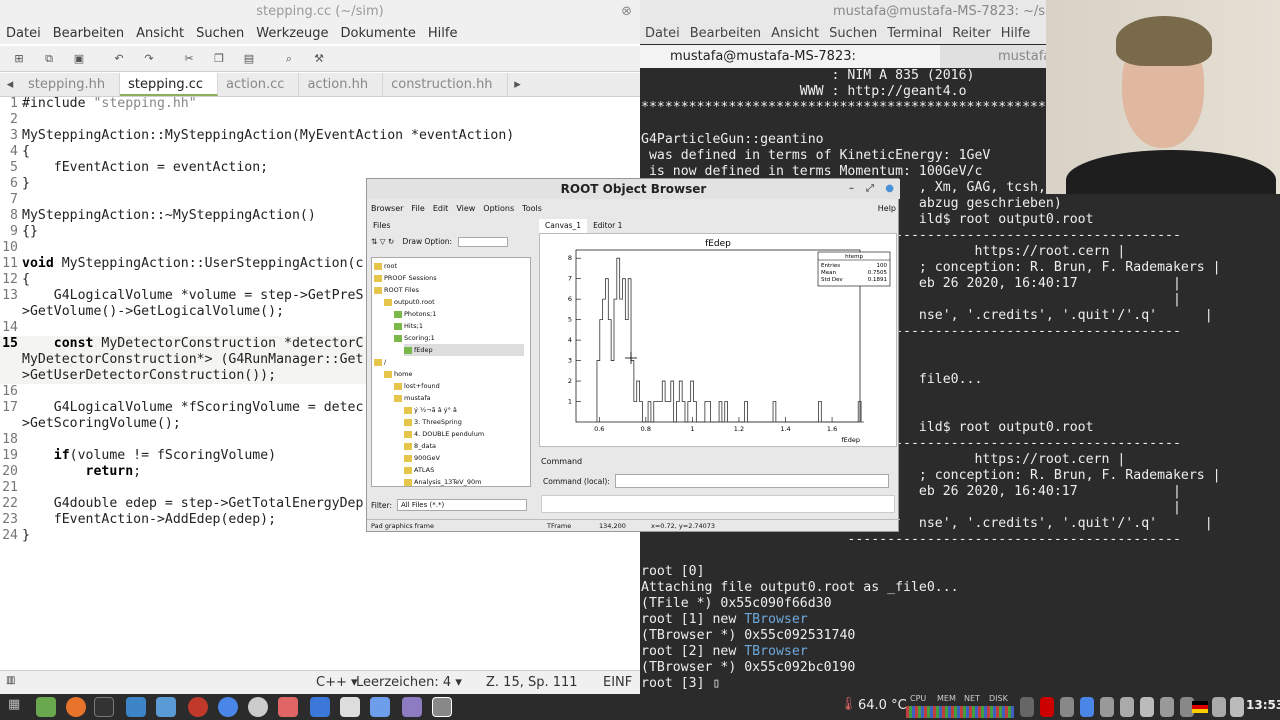 Image resolution: width=1280 pixels, height=720 pixels. What do you see at coordinates (1087, 707) in the screenshot?
I see `bluetooth-icon` at bounding box center [1087, 707].